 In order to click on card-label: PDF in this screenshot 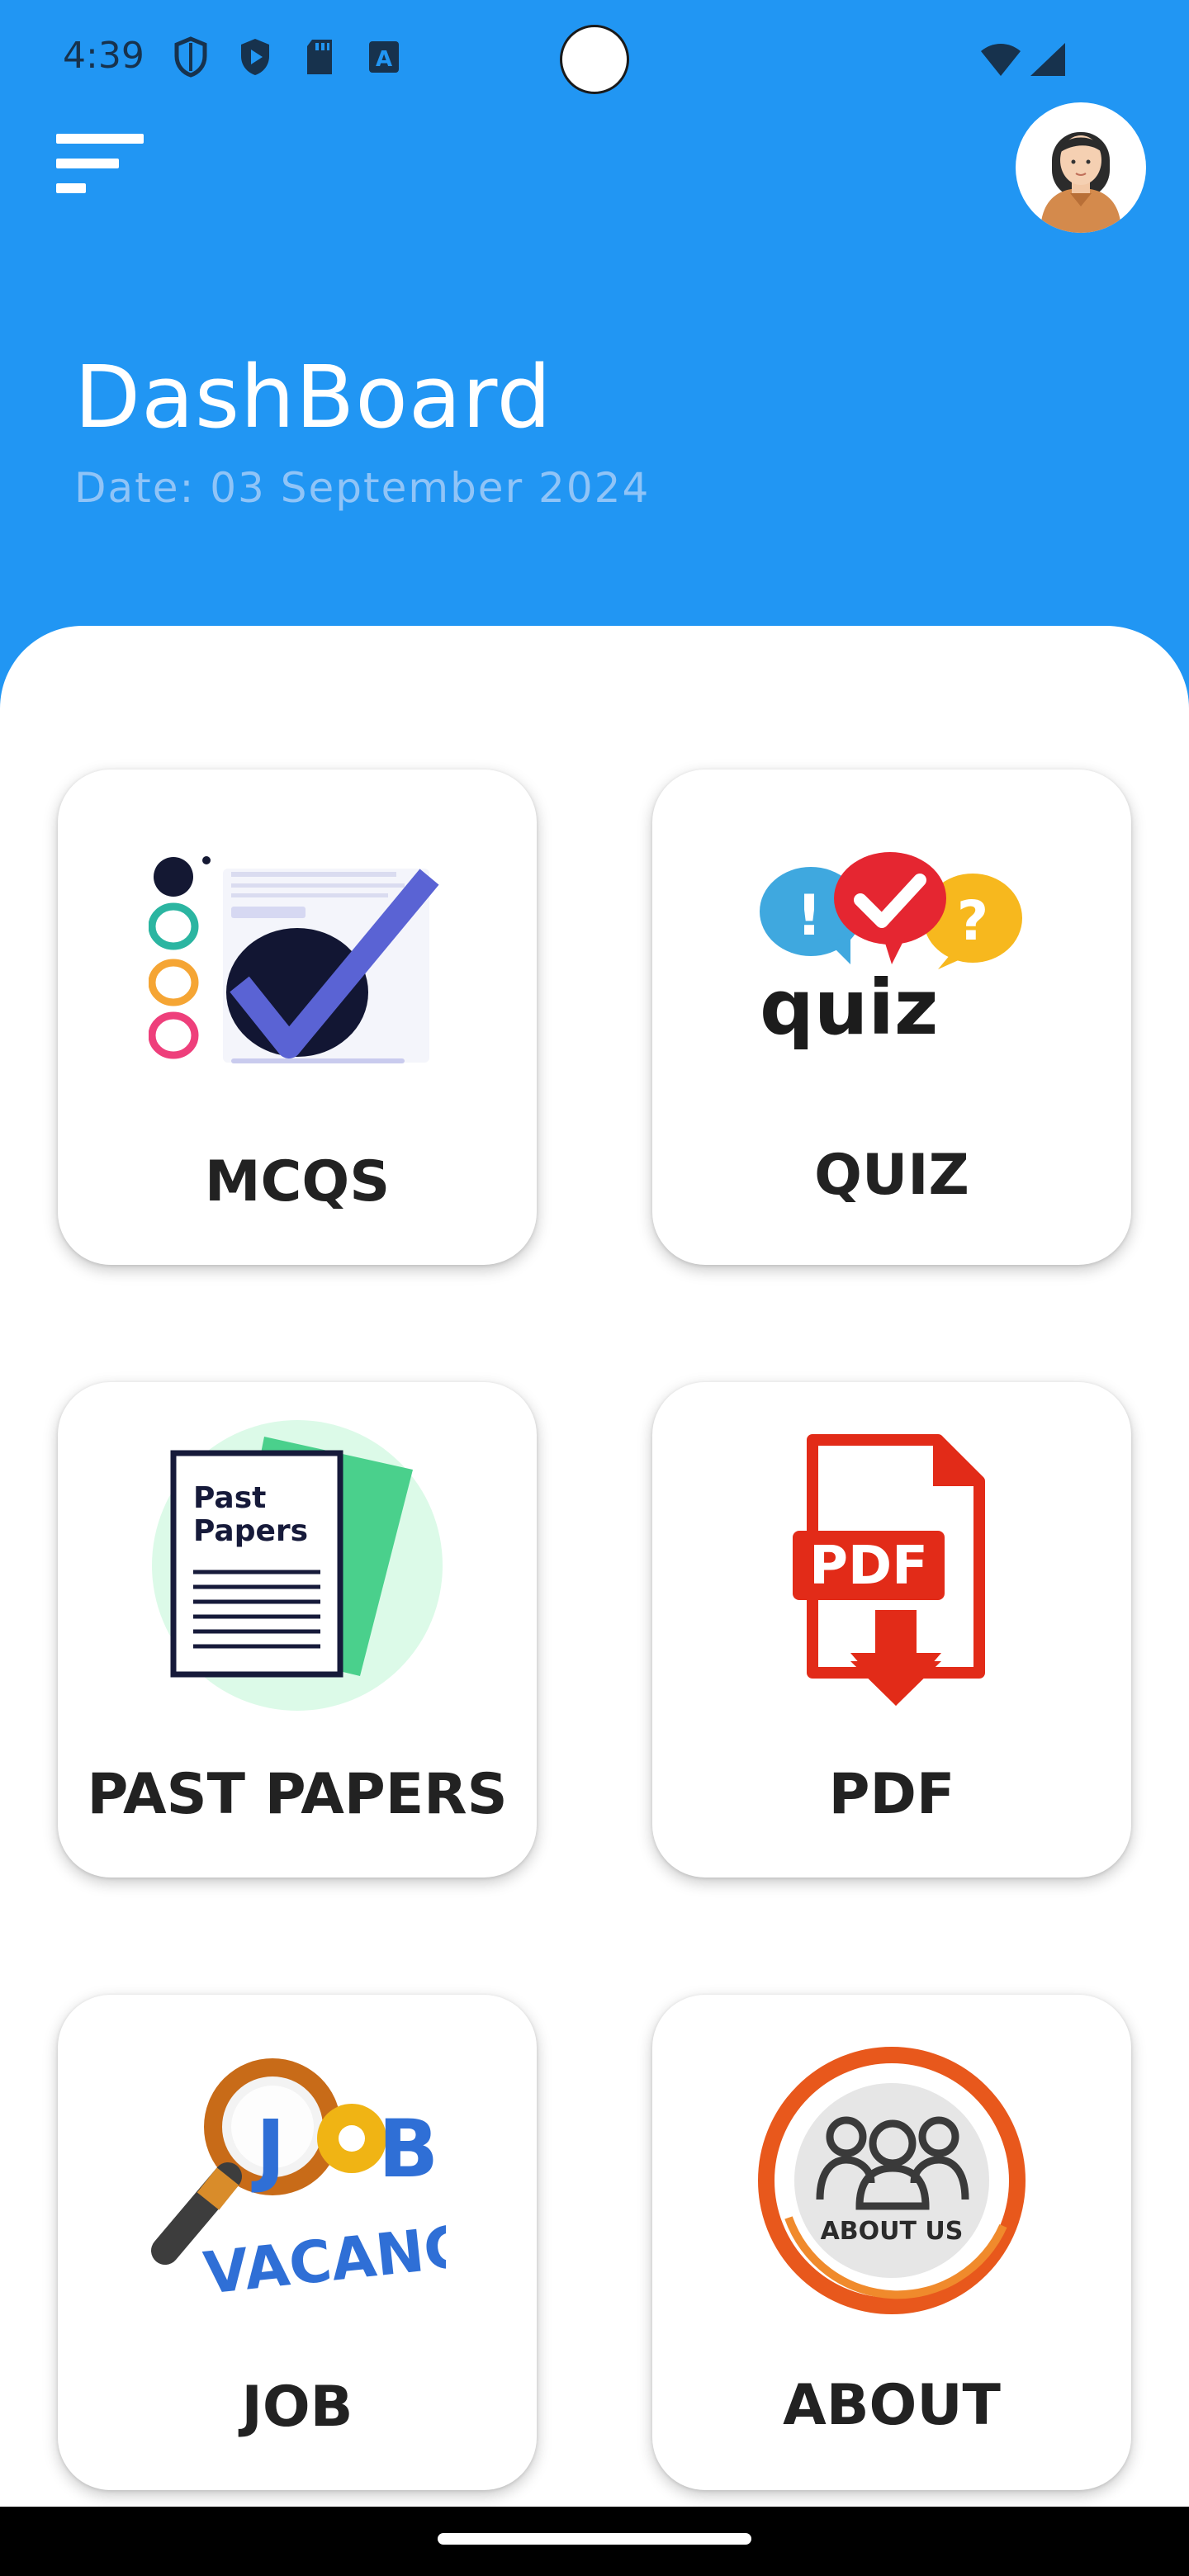, I will do `click(891, 1794)`.